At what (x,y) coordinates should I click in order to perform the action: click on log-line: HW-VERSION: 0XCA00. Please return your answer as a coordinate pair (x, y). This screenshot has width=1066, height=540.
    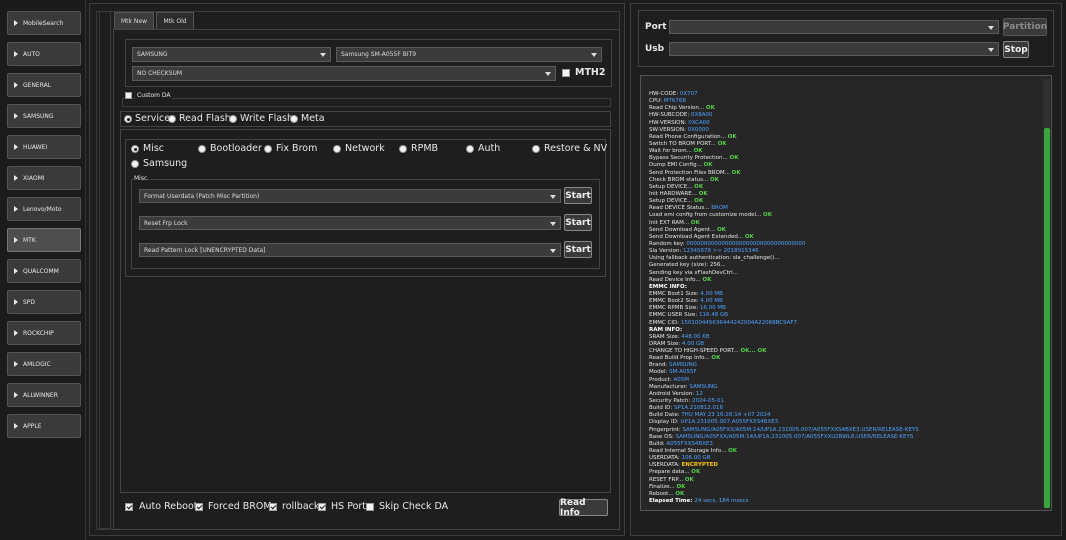
    Looking at the image, I should click on (844, 123).